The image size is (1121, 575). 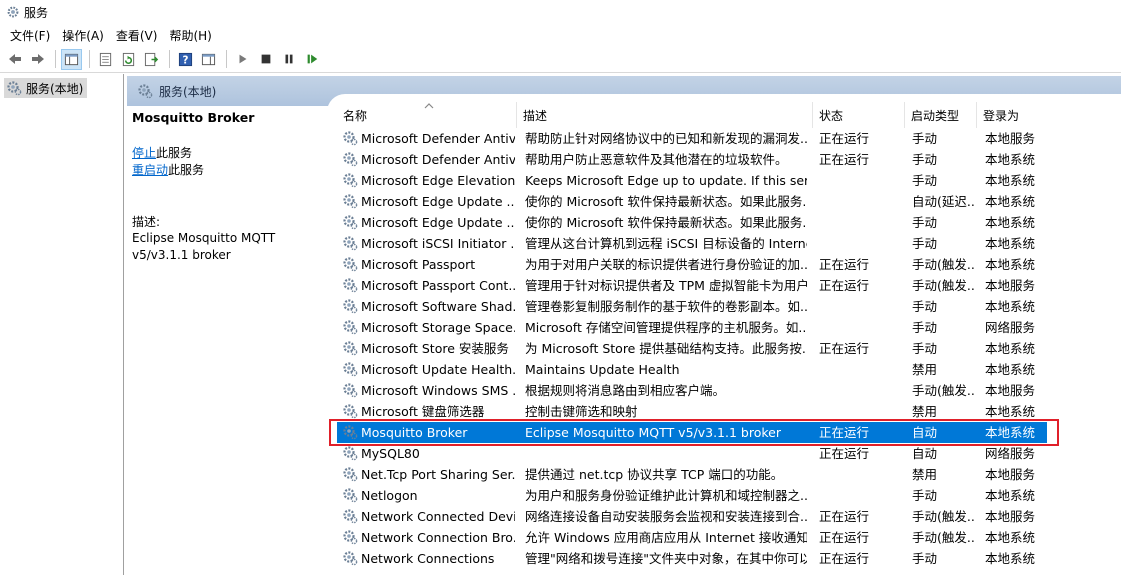 I want to click on column-header-description: 描述, so click(x=665, y=115).